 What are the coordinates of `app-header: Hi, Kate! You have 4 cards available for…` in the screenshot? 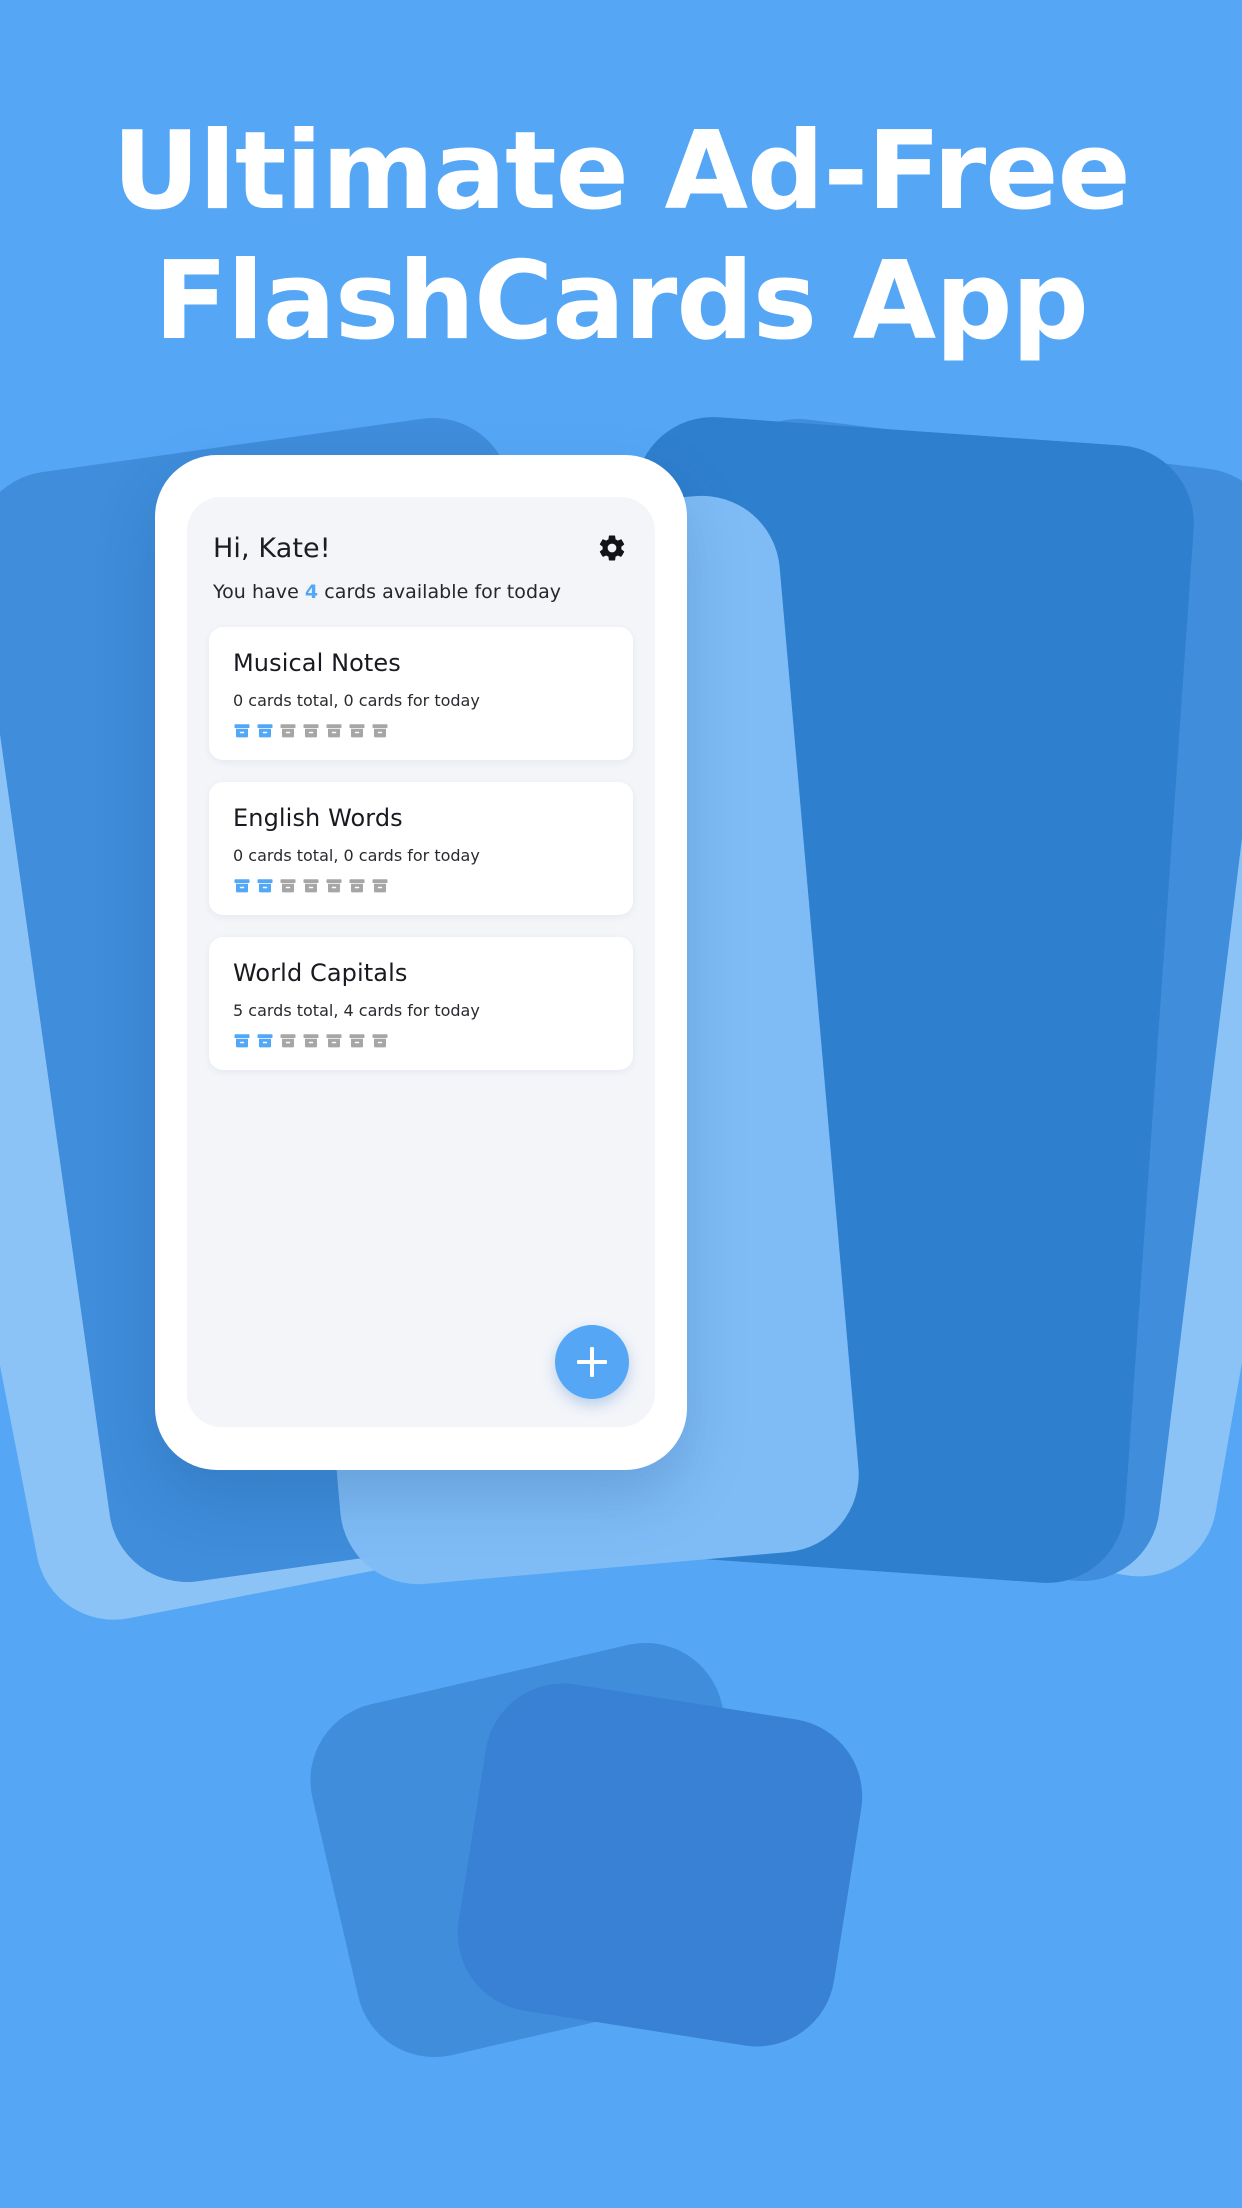 It's located at (421, 550).